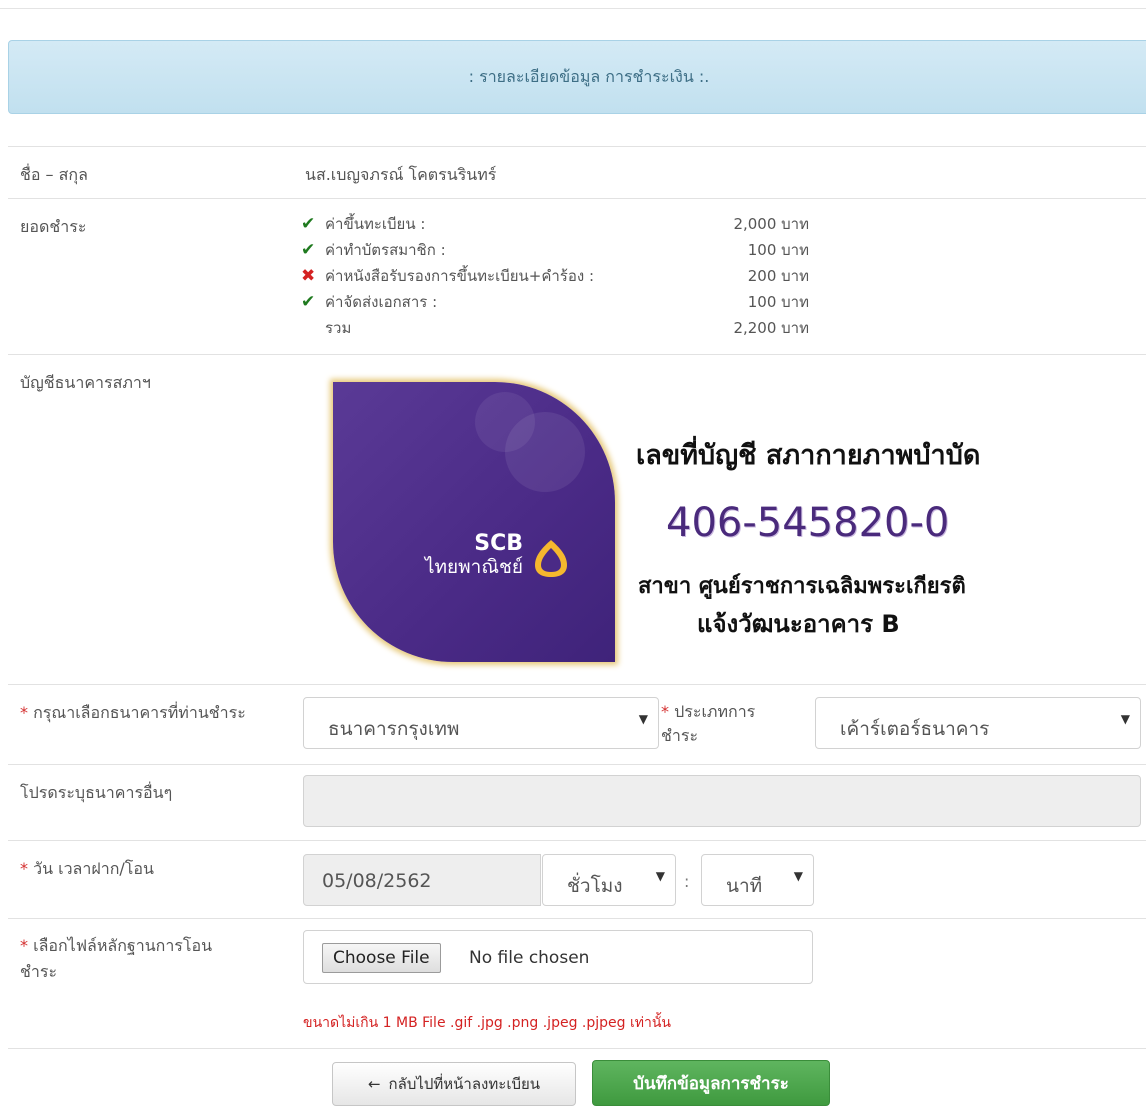  Describe the element at coordinates (96, 792) in the screenshot. I see `other-bank-label: โปรดระบุธนาคารอื่นๆ` at that location.